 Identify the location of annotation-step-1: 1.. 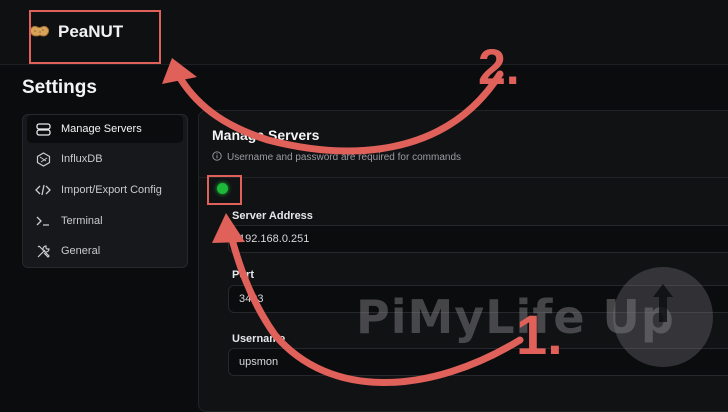
(539, 334).